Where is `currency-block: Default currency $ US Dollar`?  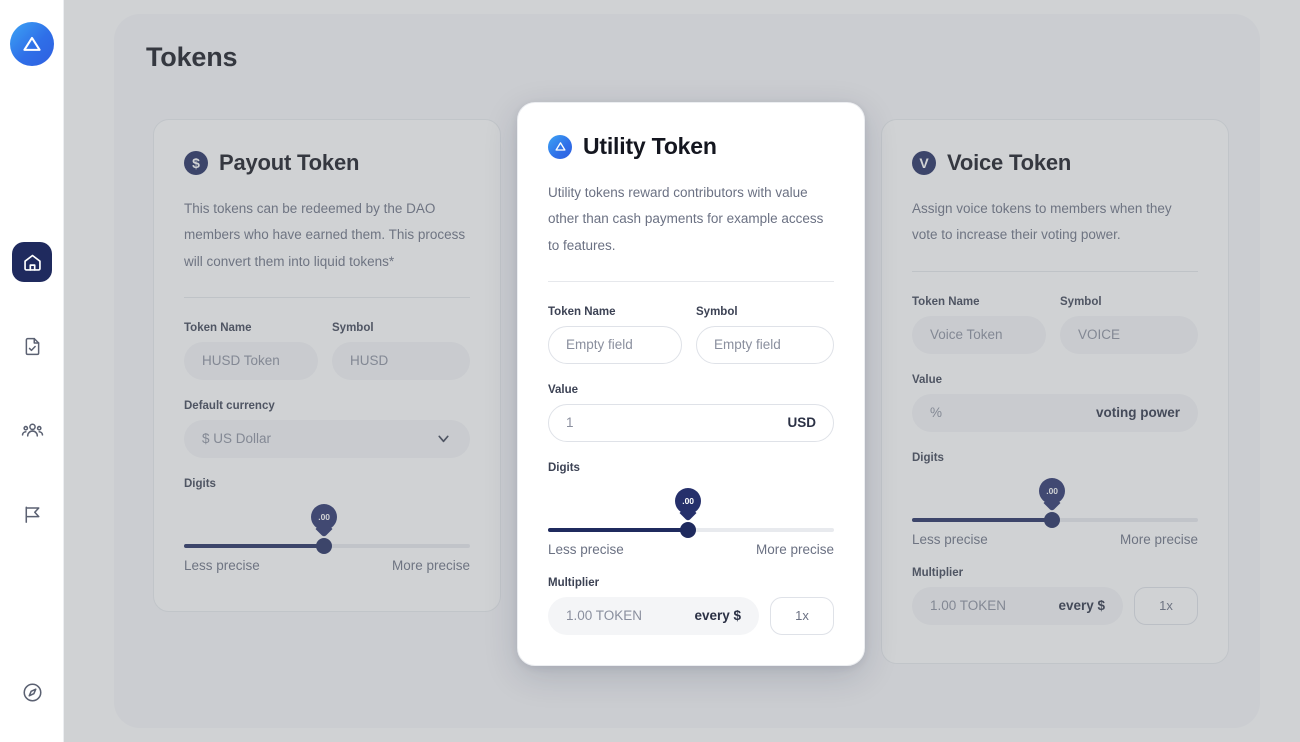
currency-block: Default currency $ US Dollar is located at coordinates (327, 429).